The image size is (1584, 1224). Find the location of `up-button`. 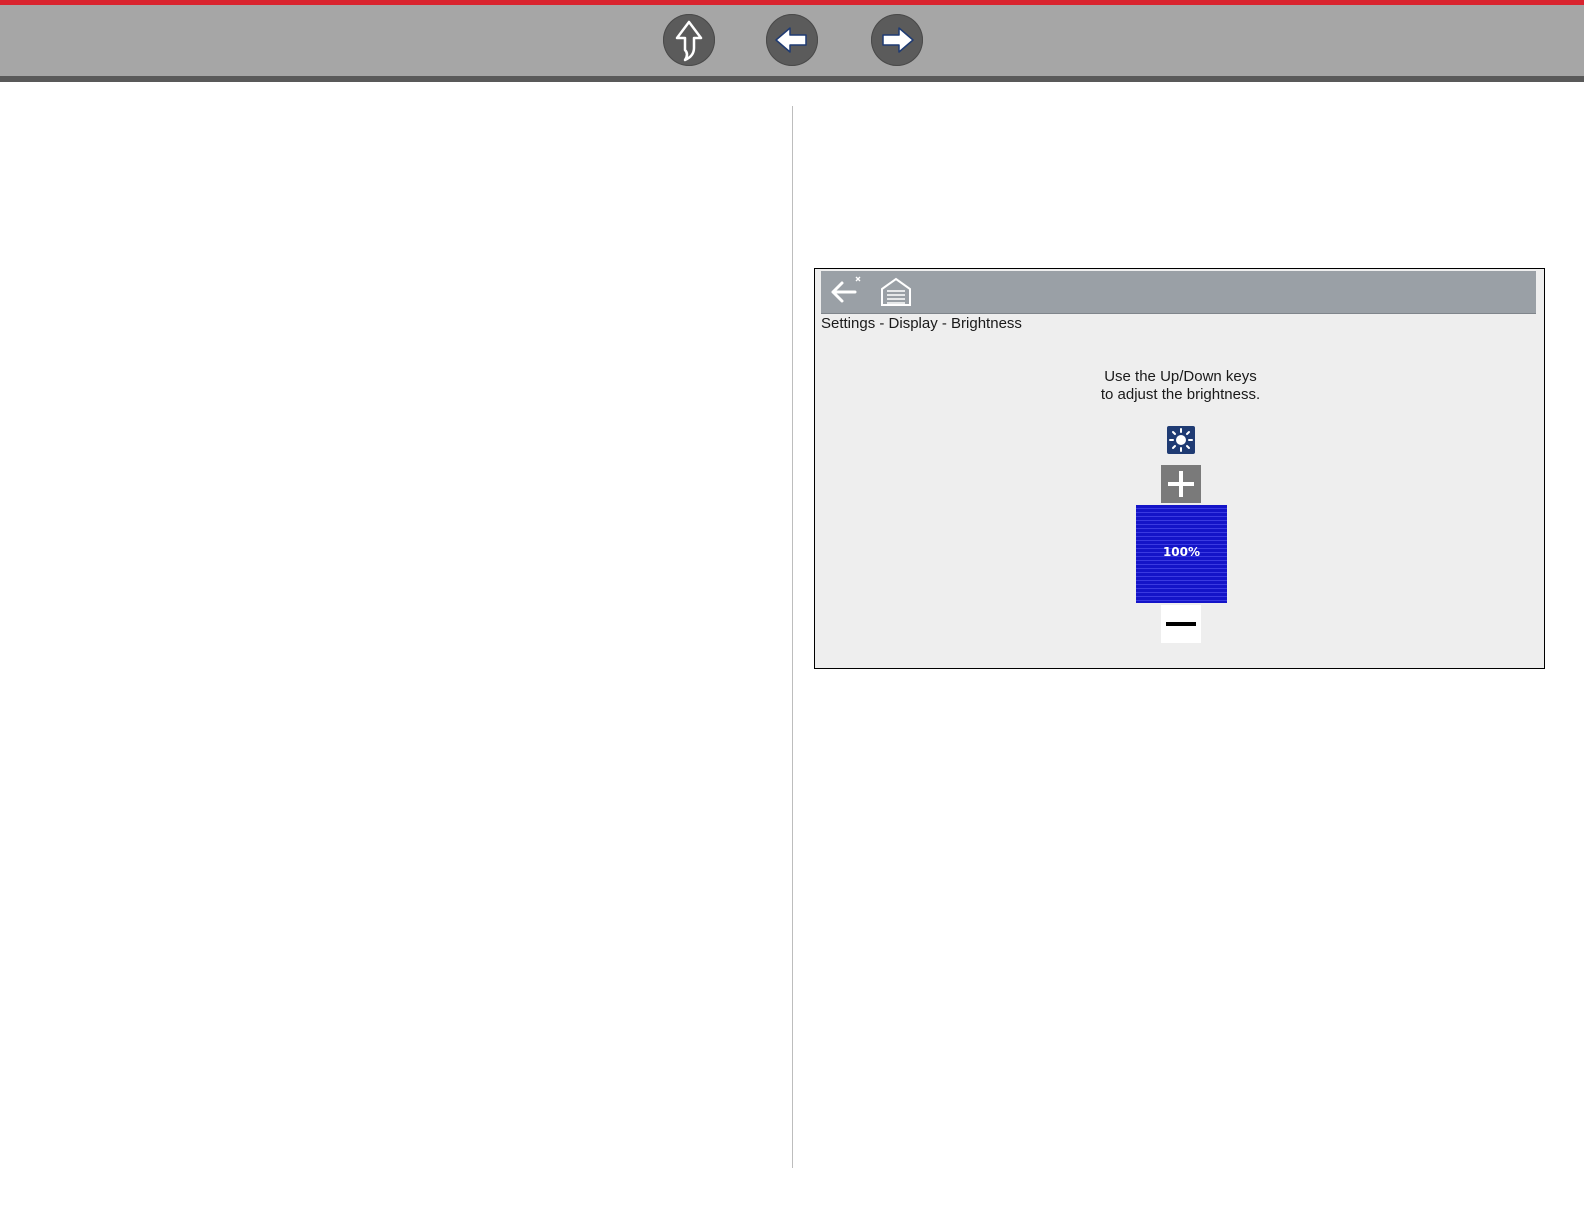

up-button is located at coordinates (689, 40).